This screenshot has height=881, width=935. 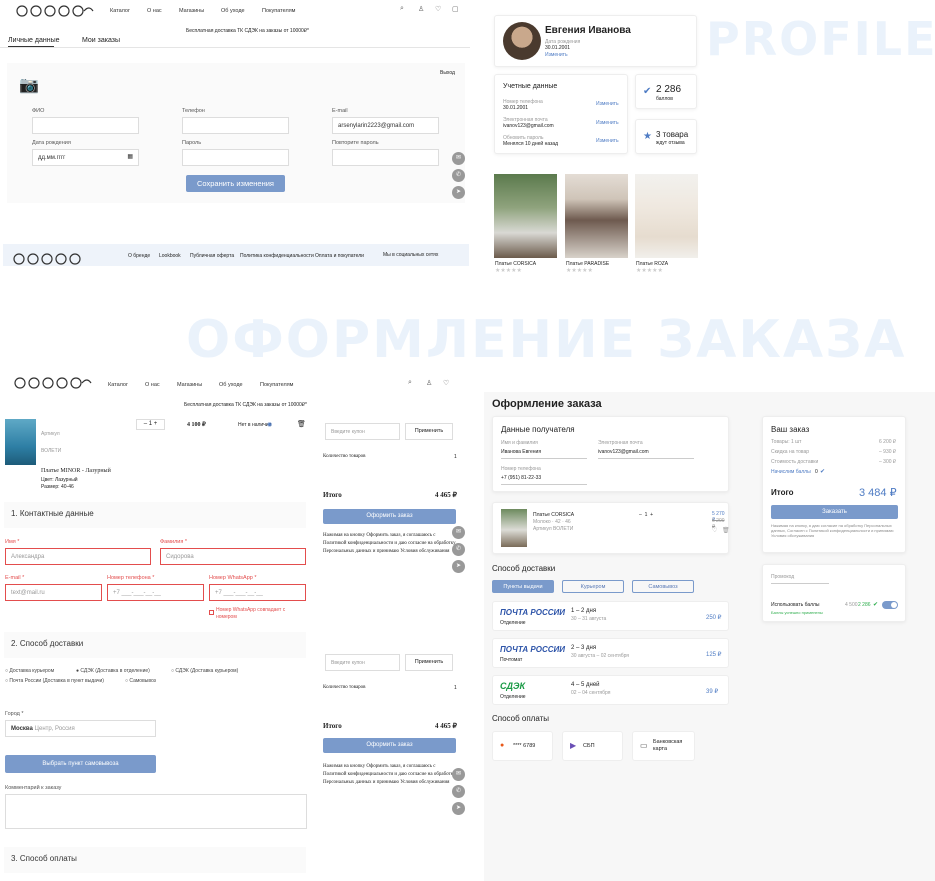 I want to click on whatsapp-same-checkbox, so click(x=211, y=612).